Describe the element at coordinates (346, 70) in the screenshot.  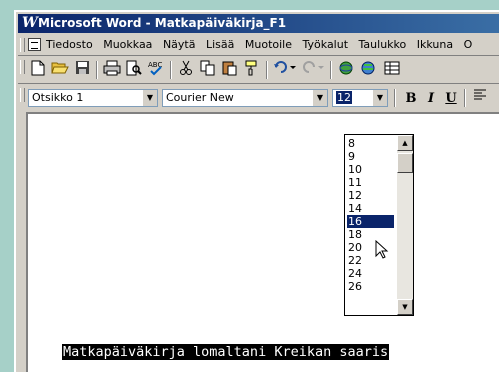
I see `insert-hyperlink-icon` at that location.